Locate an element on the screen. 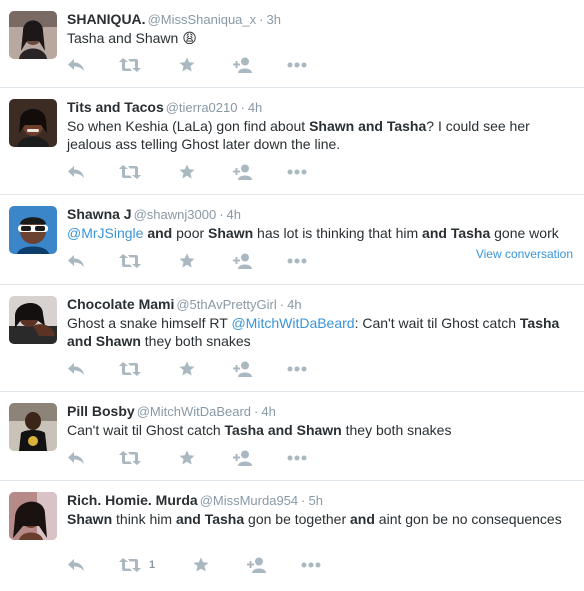 The width and height of the screenshot is (584, 591). highlight-keyword: Tasha and Shawn is located at coordinates (283, 430).